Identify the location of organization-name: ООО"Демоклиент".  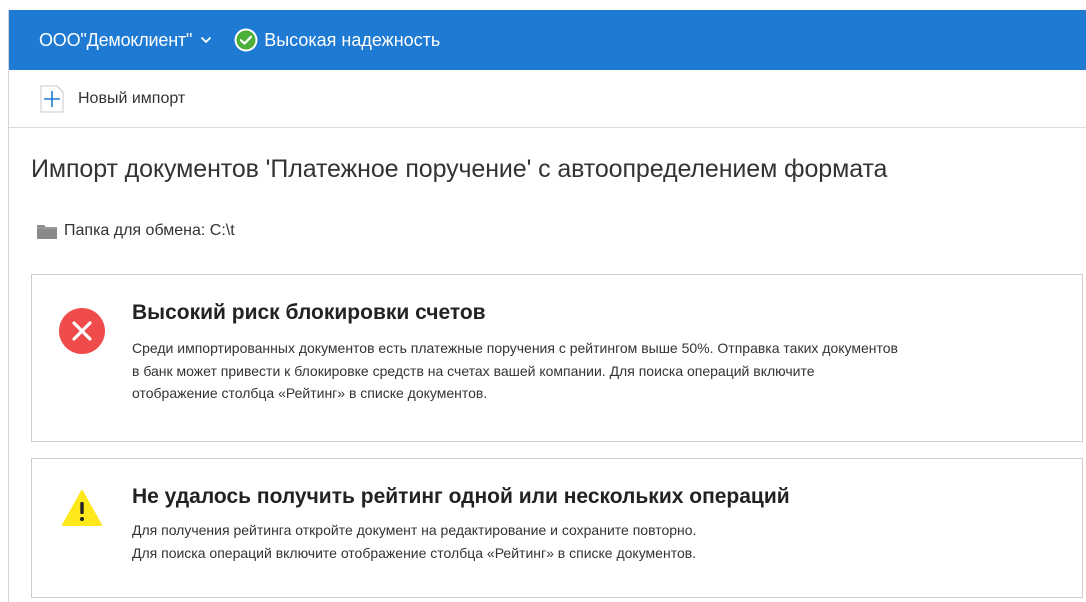
(116, 39).